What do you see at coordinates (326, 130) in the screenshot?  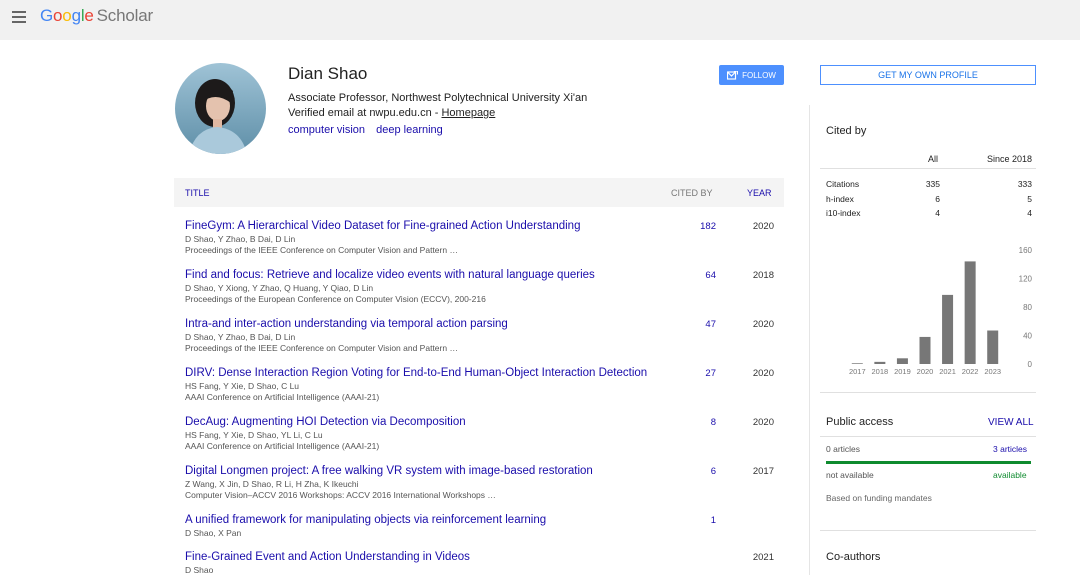 I see `interest-link: computer vision` at bounding box center [326, 130].